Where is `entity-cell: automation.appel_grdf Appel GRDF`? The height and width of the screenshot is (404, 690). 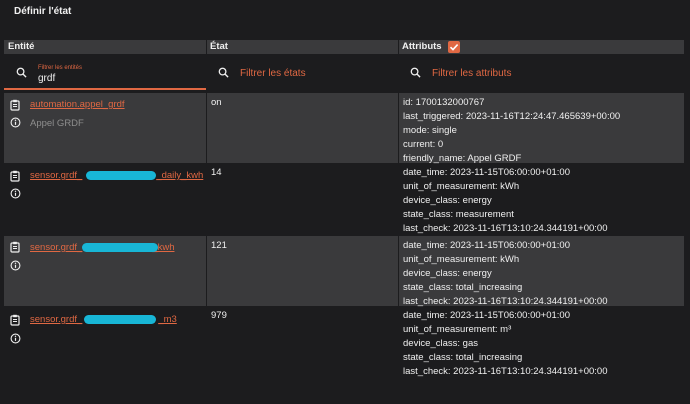 entity-cell: automation.appel_grdf Appel GRDF is located at coordinates (105, 128).